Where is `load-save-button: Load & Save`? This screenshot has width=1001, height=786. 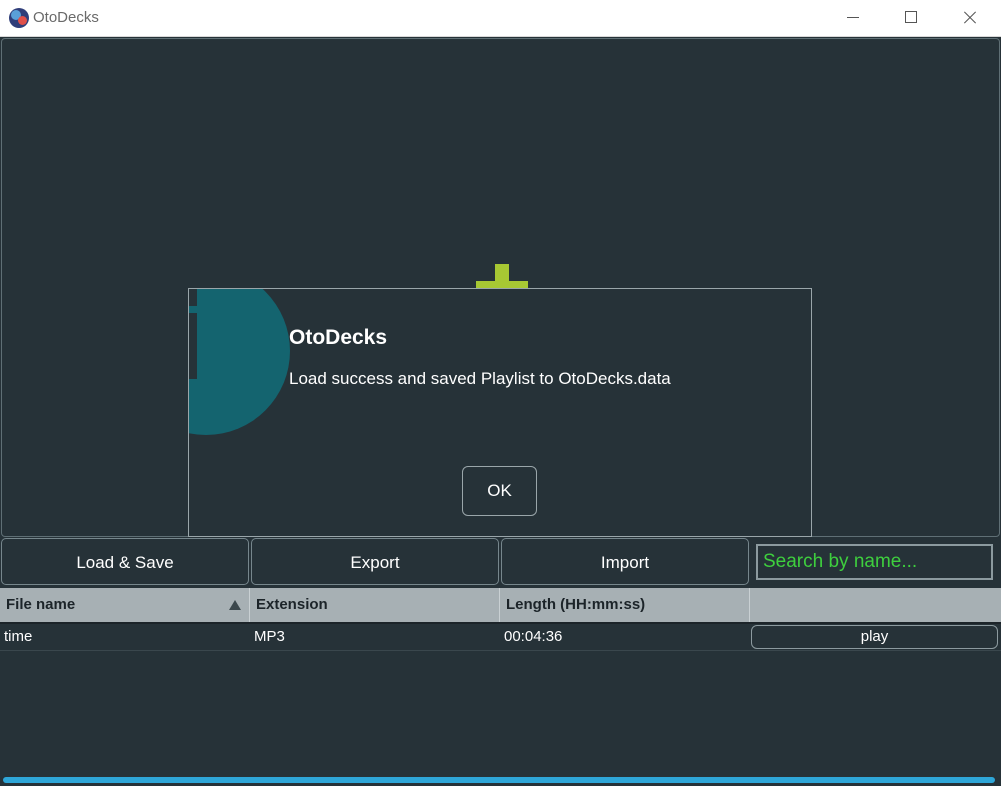
load-save-button: Load & Save is located at coordinates (125, 561).